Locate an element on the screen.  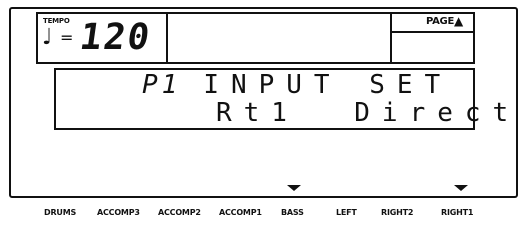
tempo-value: 120 is located at coordinates (115, 37).